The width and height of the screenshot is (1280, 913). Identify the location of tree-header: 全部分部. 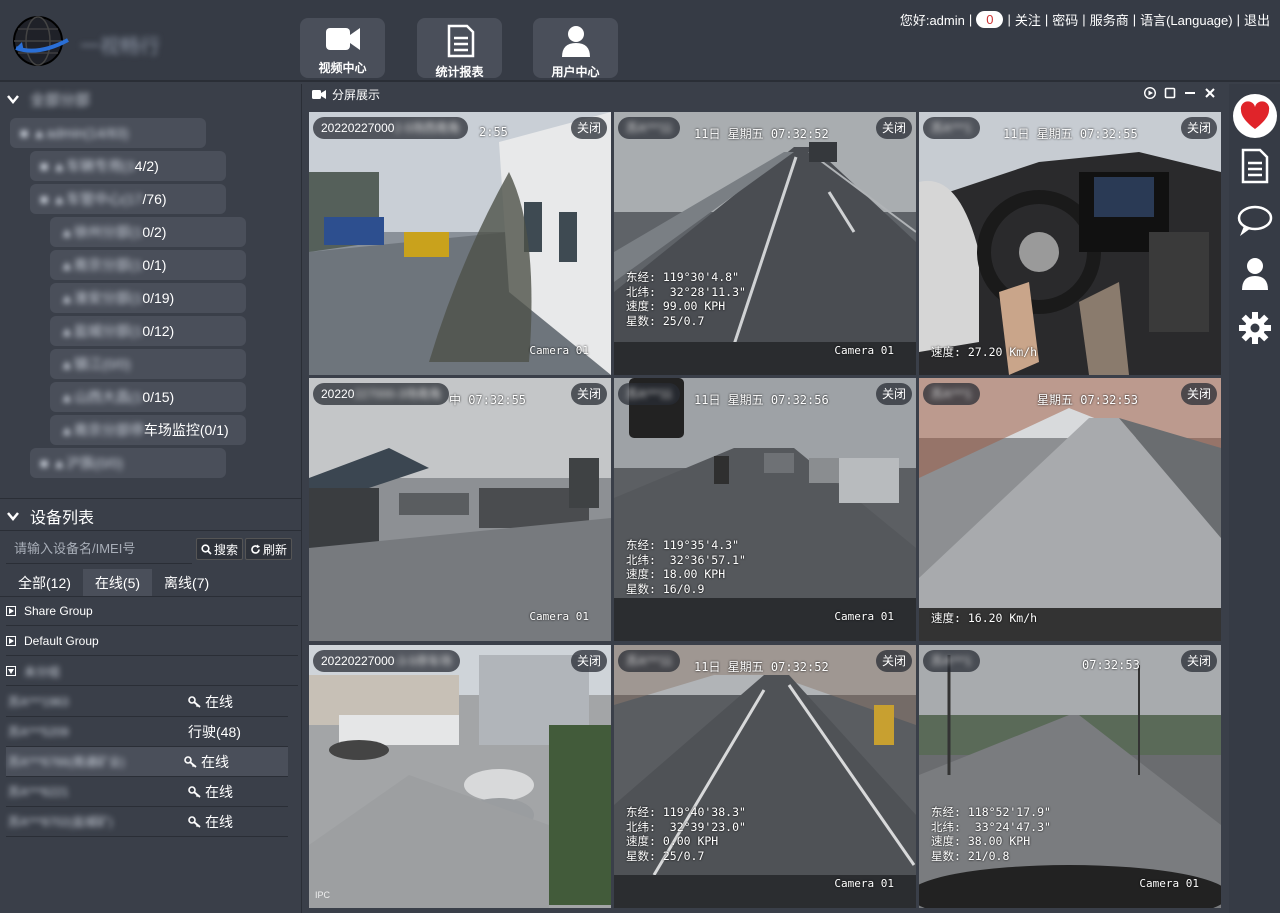
(150, 99).